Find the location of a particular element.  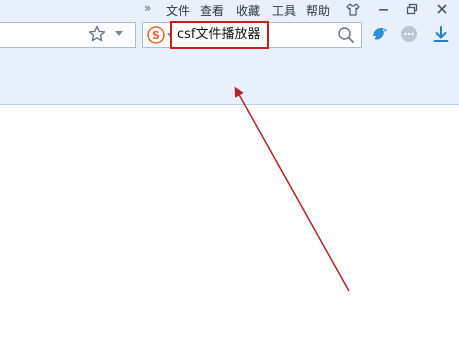

close-icon is located at coordinates (442, 9).